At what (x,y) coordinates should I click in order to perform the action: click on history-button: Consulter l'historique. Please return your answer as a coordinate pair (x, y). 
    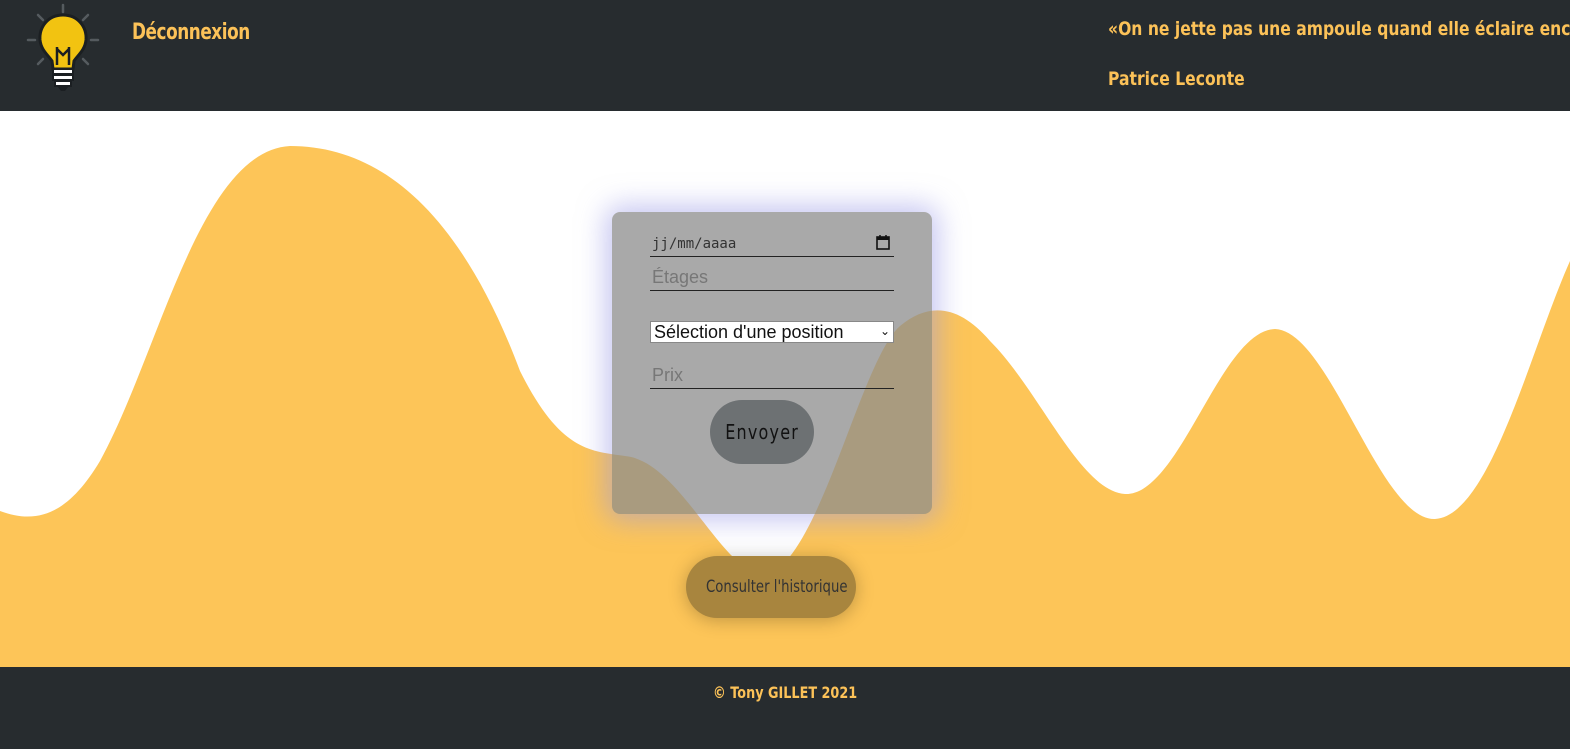
    Looking at the image, I should click on (771, 587).